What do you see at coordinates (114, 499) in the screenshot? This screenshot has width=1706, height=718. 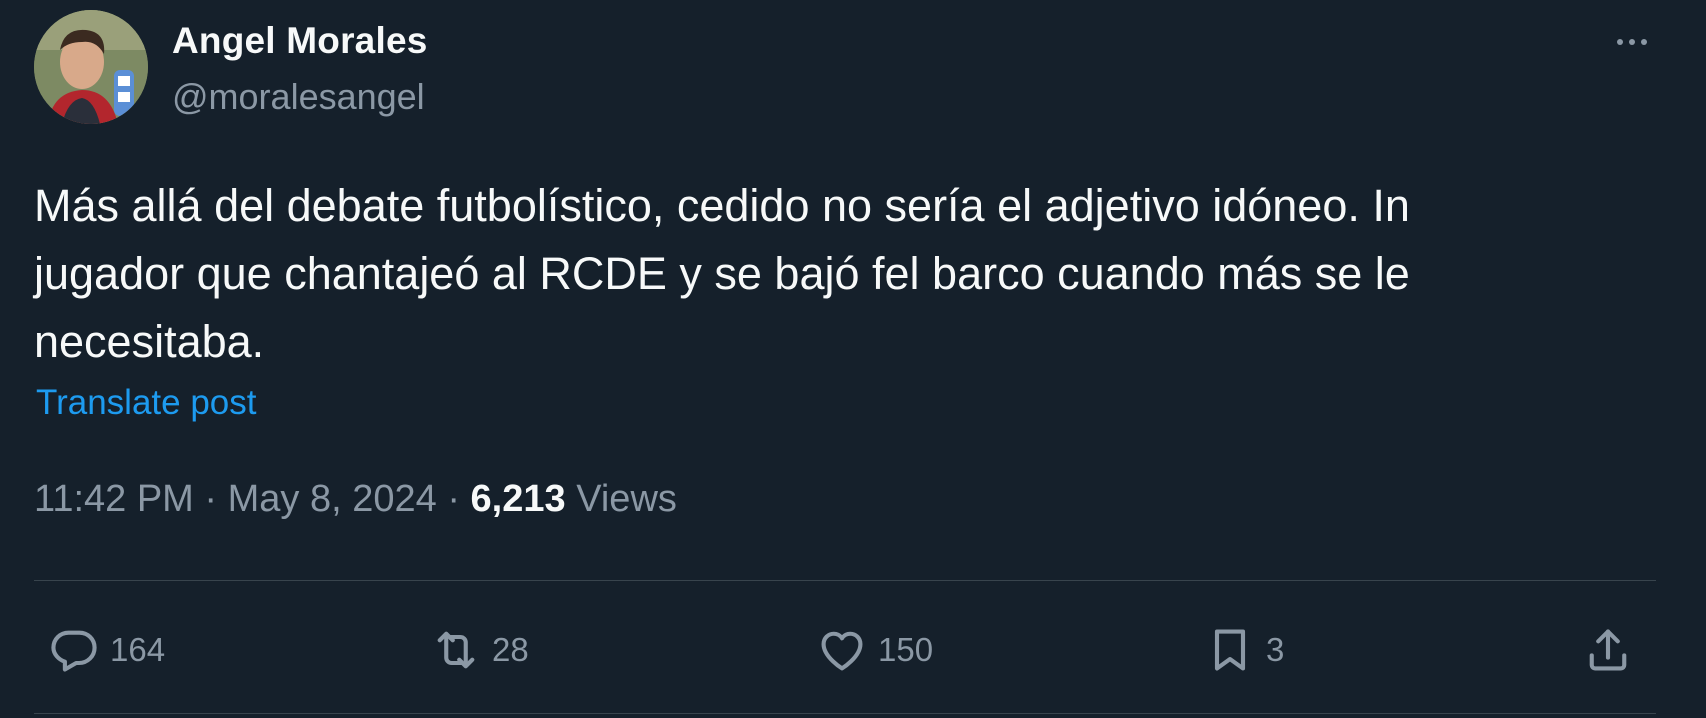 I see `post-time: 11:42 PM` at bounding box center [114, 499].